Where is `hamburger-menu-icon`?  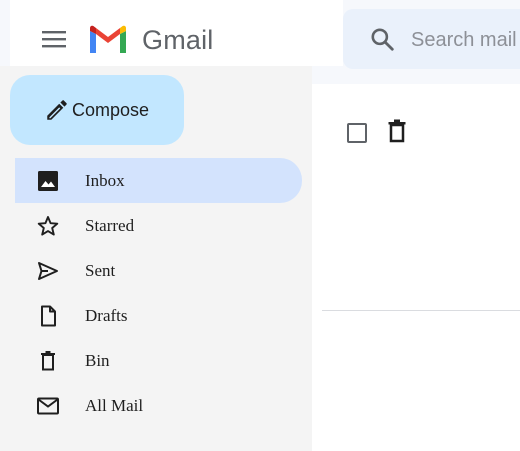
hamburger-menu-icon is located at coordinates (54, 39).